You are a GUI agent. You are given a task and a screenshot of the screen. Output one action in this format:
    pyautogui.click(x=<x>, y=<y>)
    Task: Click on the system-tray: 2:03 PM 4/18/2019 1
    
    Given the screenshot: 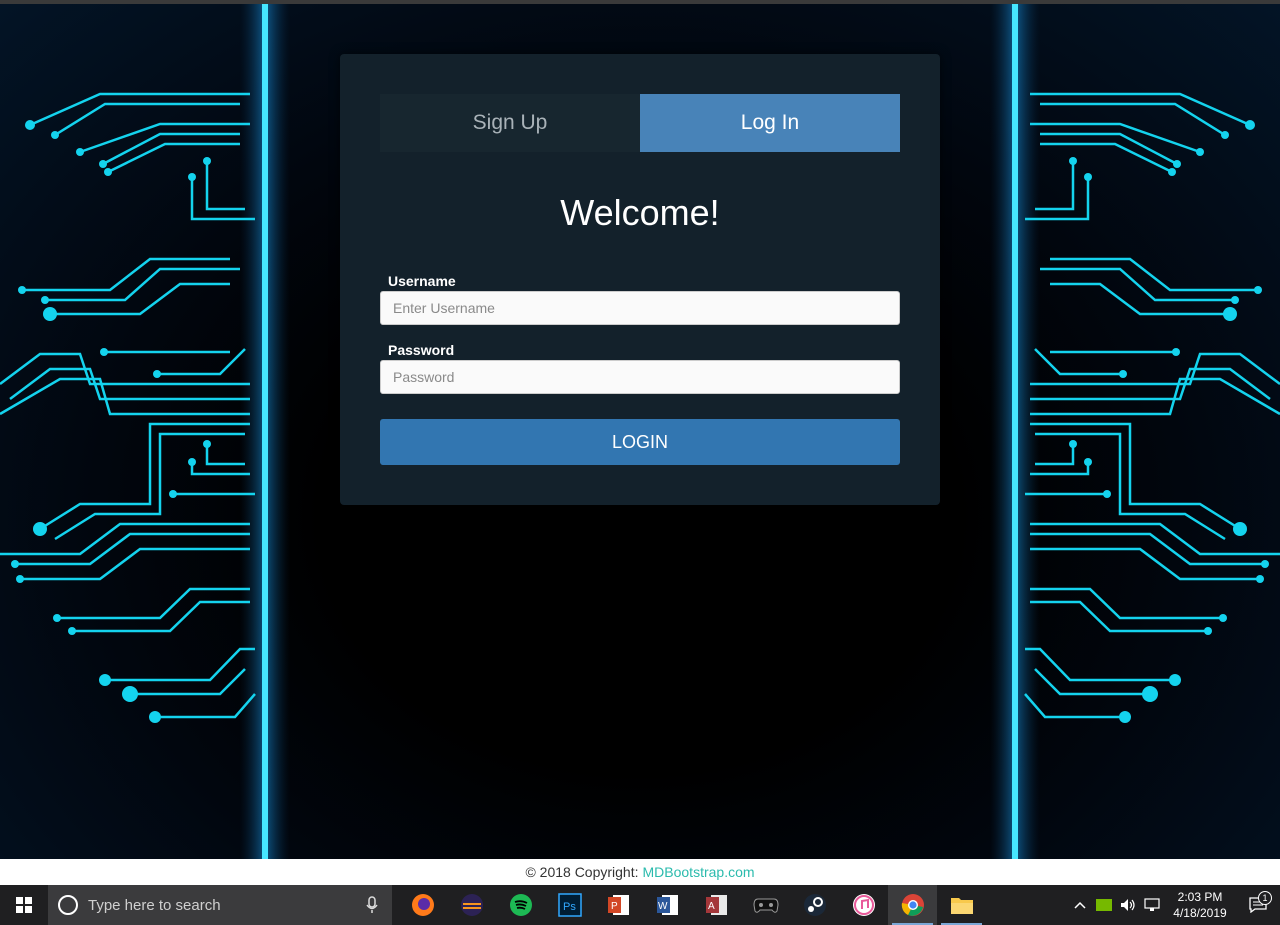 What is the action you would take?
    pyautogui.click(x=1174, y=905)
    